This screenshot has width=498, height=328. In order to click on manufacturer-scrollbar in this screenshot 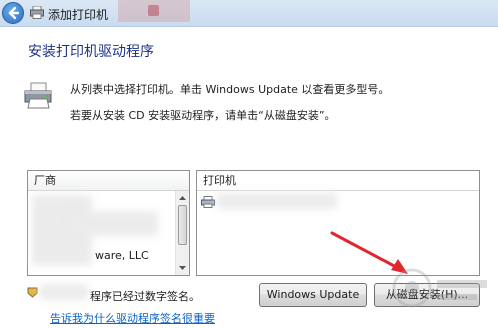, I will do `click(182, 233)`.